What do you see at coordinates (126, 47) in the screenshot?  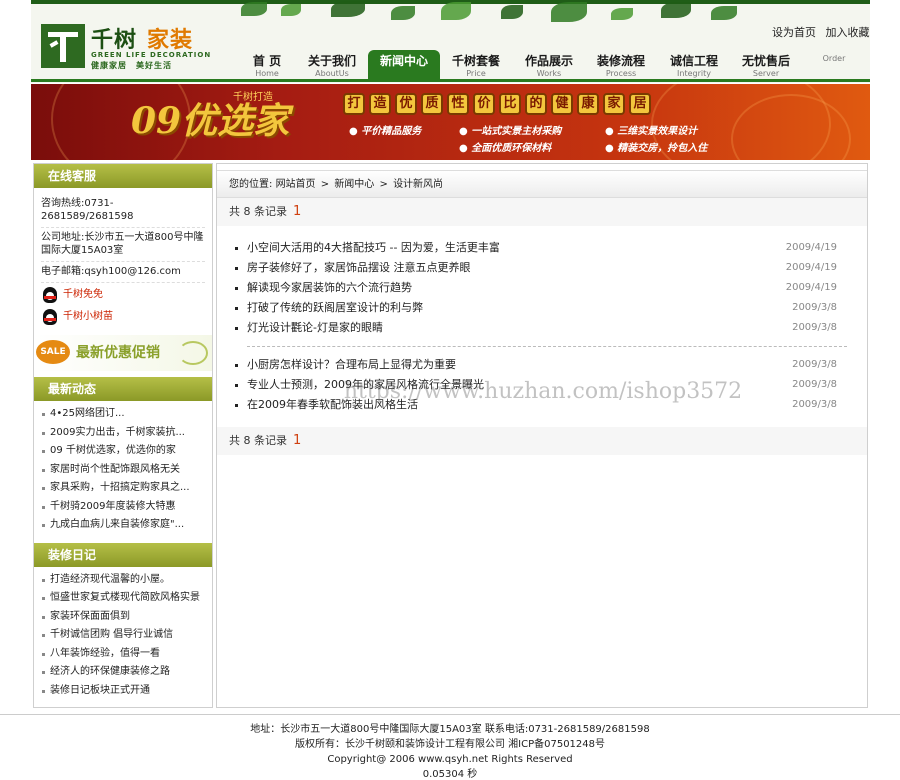 I see `site-logo: 千树 家装 GREEN LIFE DECORATION 健康家居 美好生活` at bounding box center [126, 47].